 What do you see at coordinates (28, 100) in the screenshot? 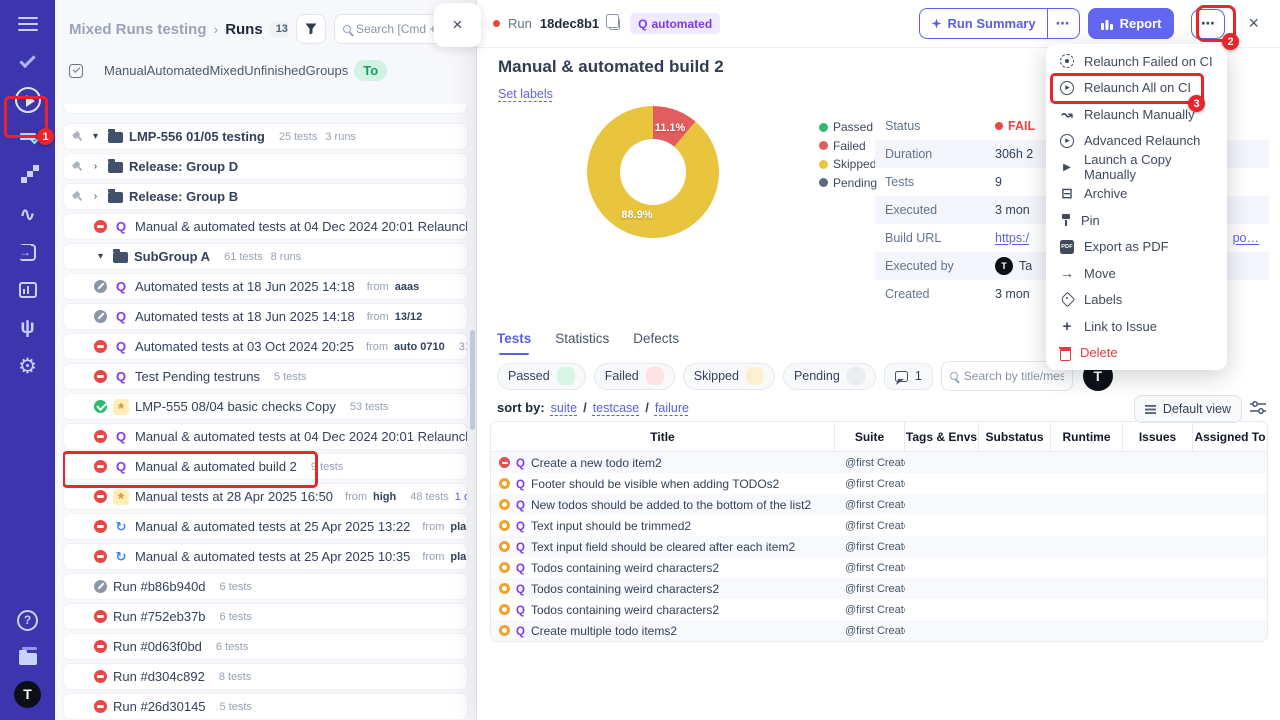
I see `play-circle-icon` at bounding box center [28, 100].